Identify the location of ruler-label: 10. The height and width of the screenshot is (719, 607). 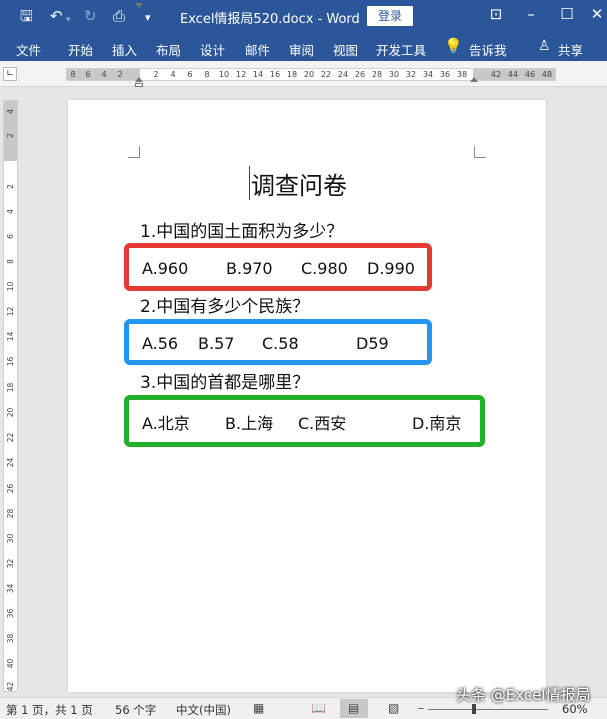
(224, 74).